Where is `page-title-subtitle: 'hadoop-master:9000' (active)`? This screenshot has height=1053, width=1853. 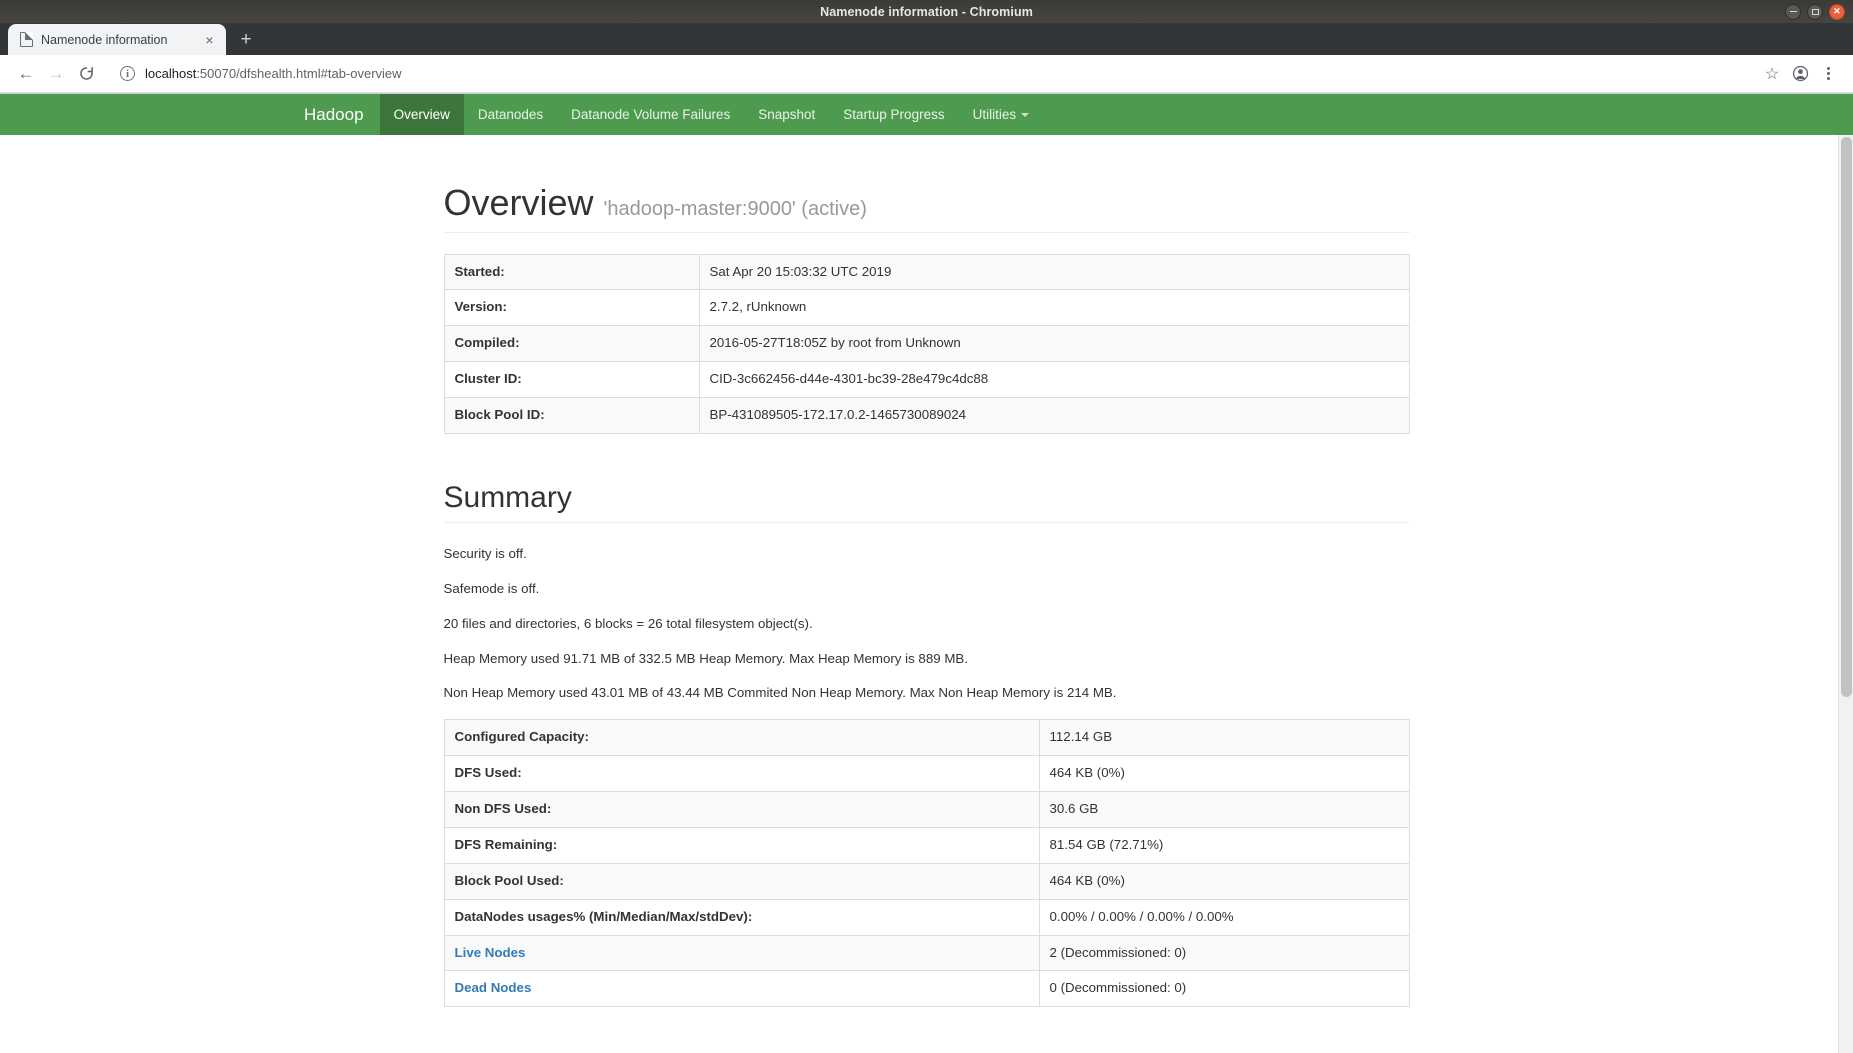
page-title-subtitle: 'hadoop-master:9000' (active) is located at coordinates (735, 209).